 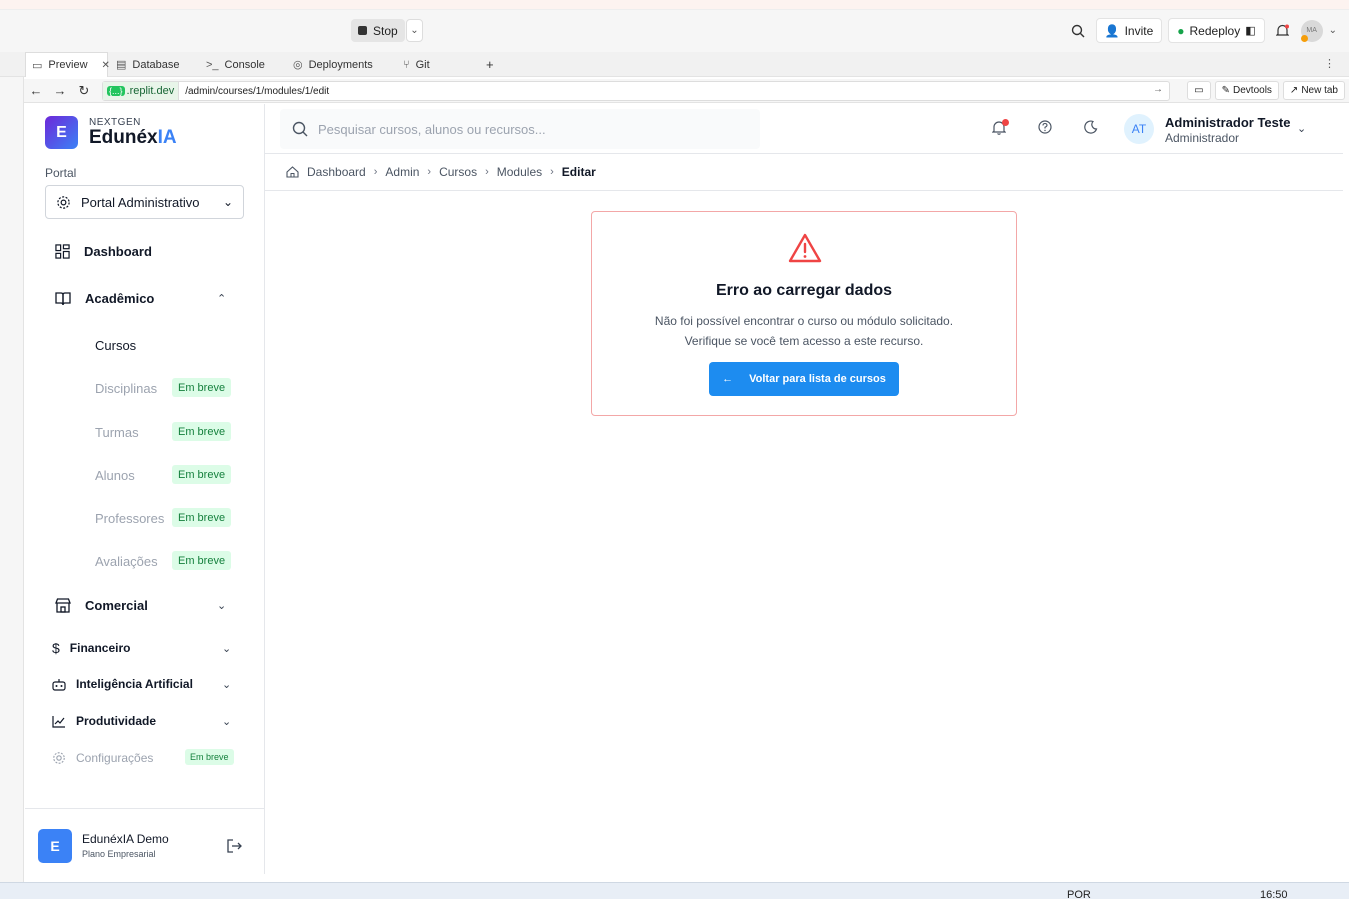 I want to click on sidebar-item-ia: Inteligência Artificial ⌄, so click(x=141, y=684).